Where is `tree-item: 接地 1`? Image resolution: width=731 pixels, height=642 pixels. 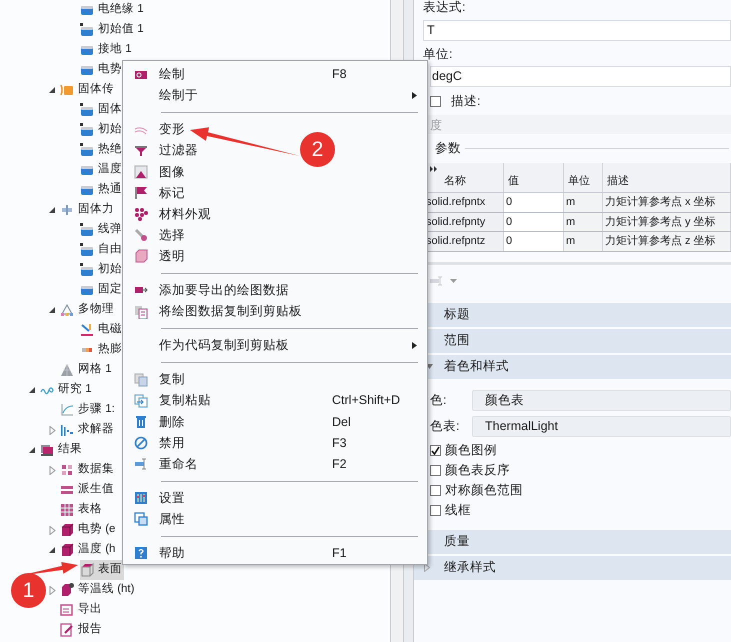 tree-item: 接地 1 is located at coordinates (107, 50).